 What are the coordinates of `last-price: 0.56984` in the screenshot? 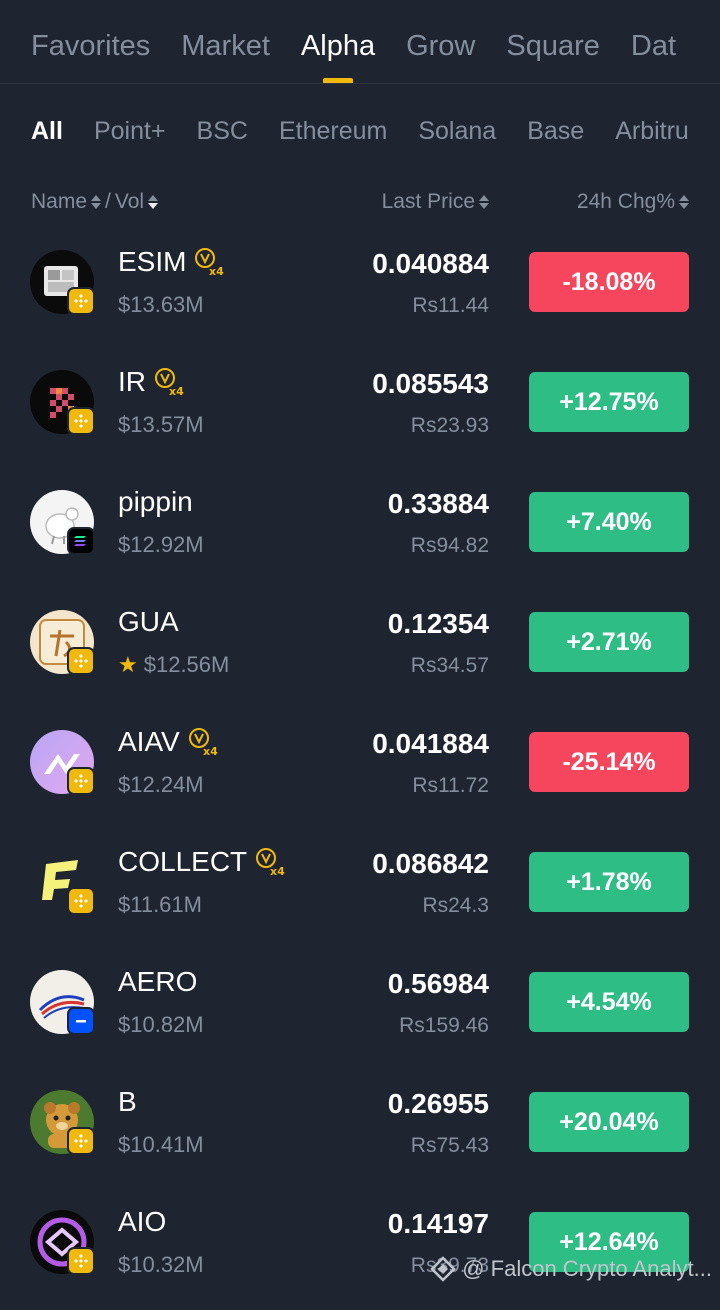 It's located at (438, 983).